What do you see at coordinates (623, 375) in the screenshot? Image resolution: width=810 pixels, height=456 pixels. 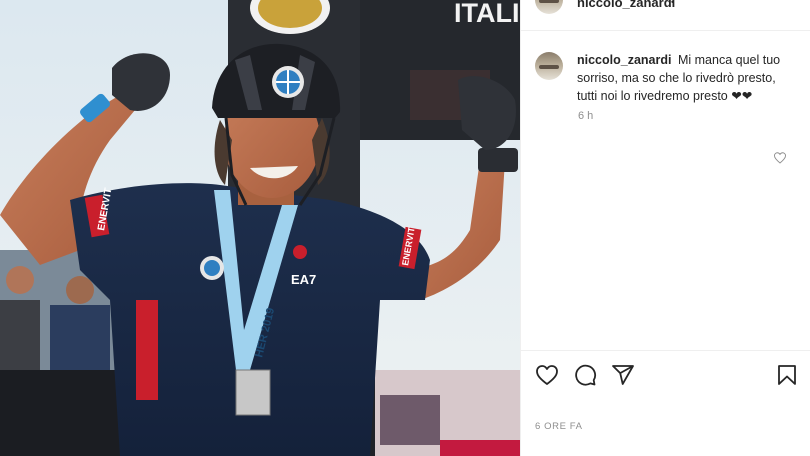 I see `send-icon` at bounding box center [623, 375].